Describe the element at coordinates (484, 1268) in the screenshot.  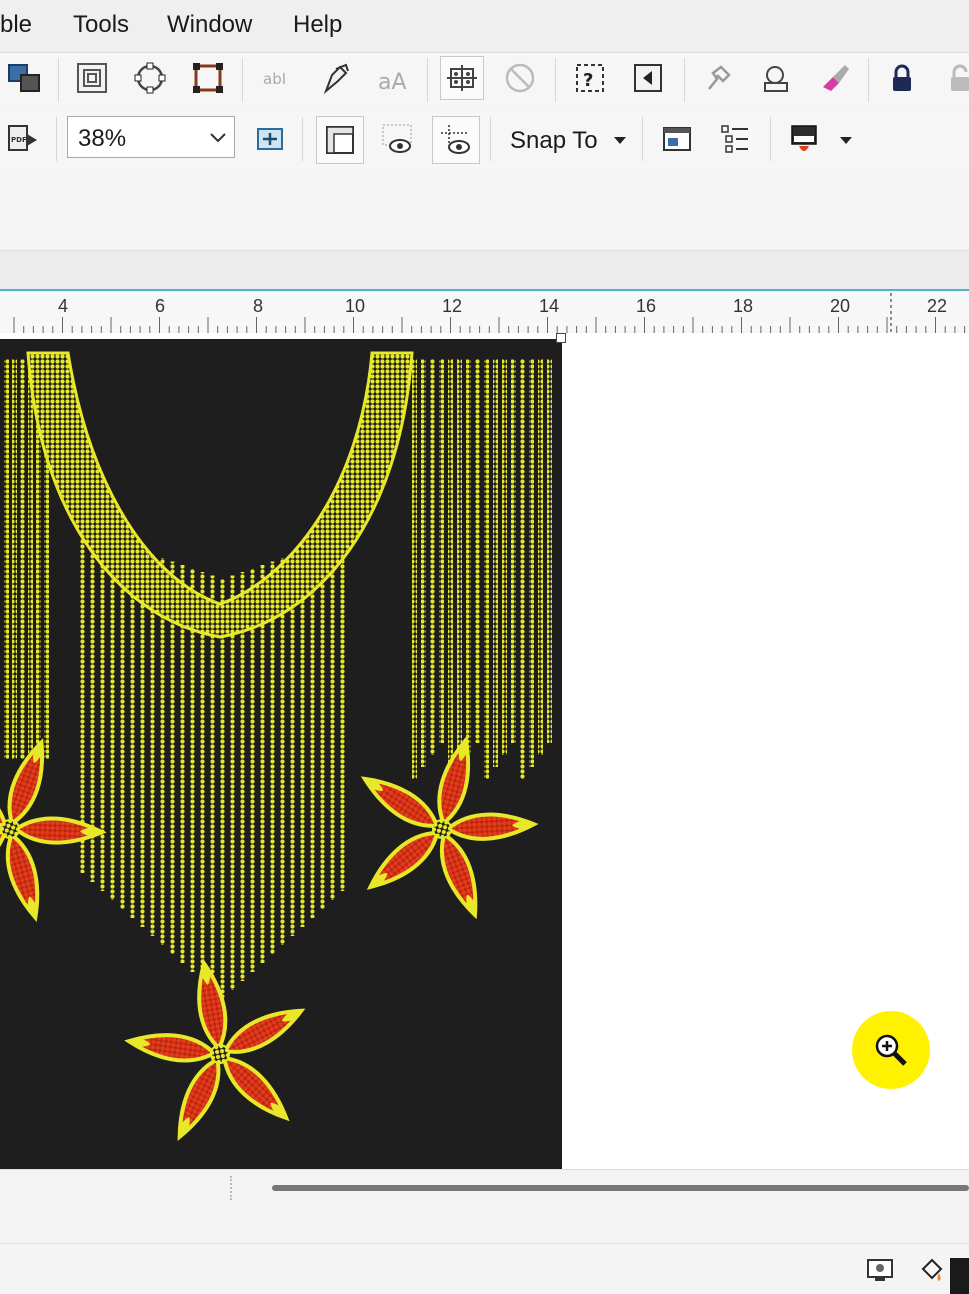
I see `status-bar` at that location.